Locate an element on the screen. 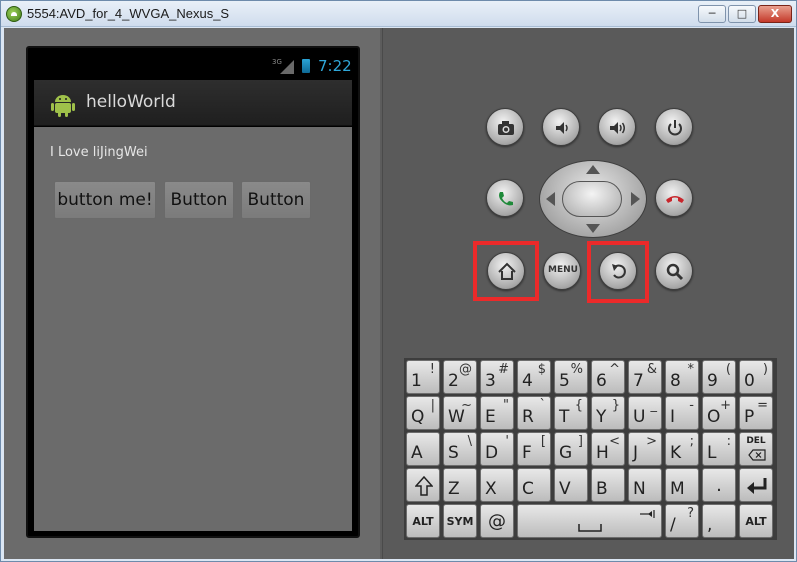 This screenshot has height=562, width=797. key-0: 0) is located at coordinates (756, 377).